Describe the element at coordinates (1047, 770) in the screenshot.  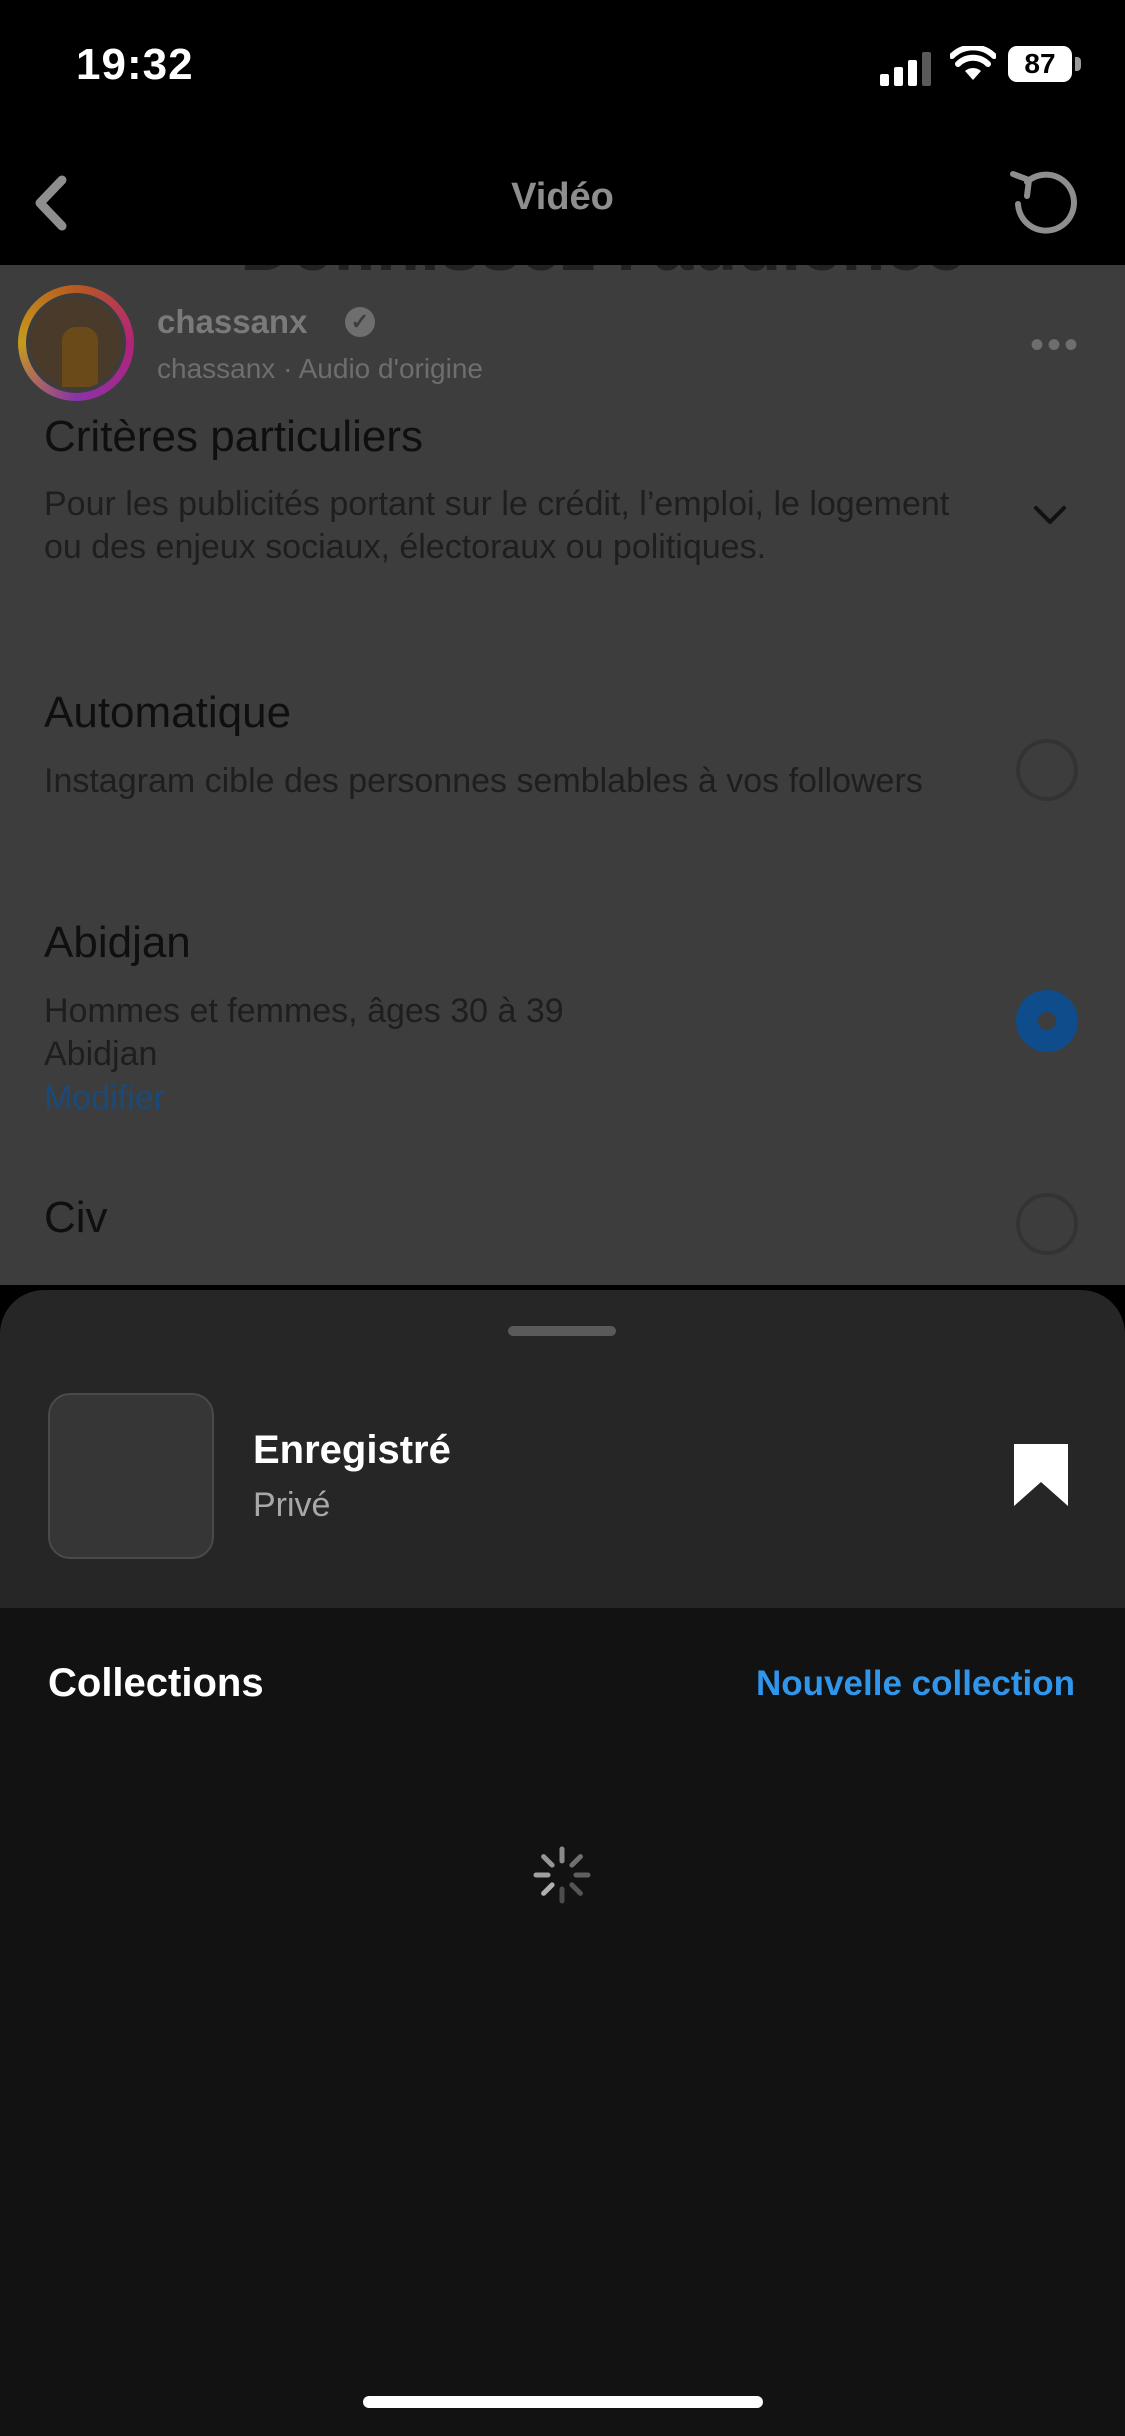
I see `radio-automatic` at that location.